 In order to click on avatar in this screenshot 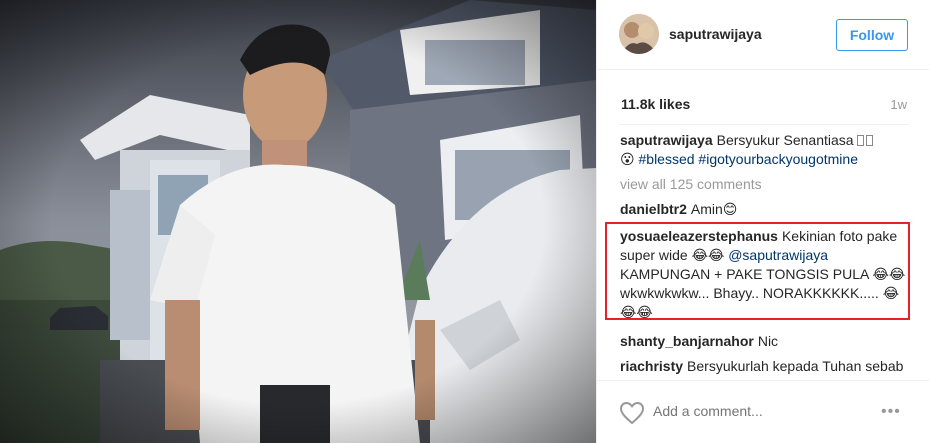, I will do `click(639, 34)`.